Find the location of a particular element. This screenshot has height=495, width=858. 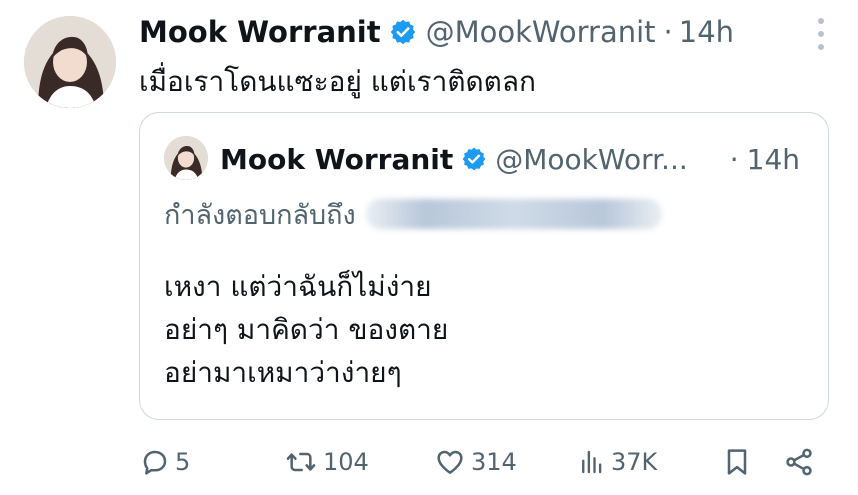

views-button: 37K is located at coordinates (617, 462).